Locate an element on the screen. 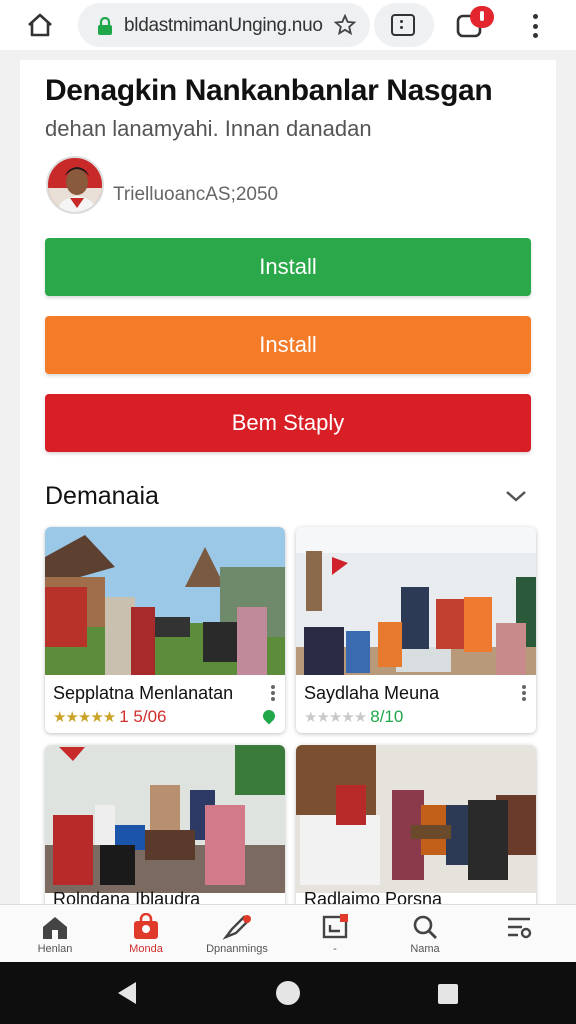 The height and width of the screenshot is (1024, 576). content-card: Saydlaha Meuna ★★★★★ 8/10 is located at coordinates (416, 630).